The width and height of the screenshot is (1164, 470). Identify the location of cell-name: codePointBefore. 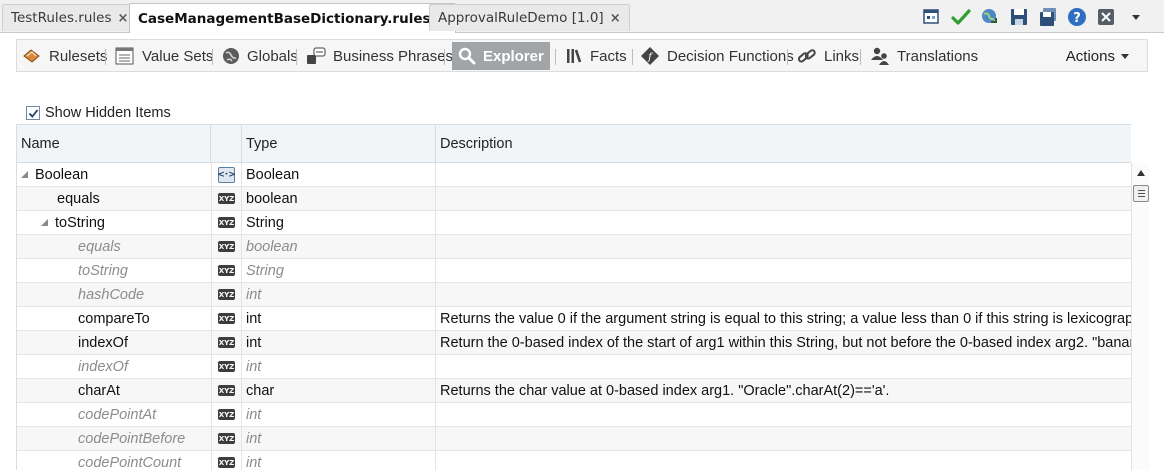
(114, 438).